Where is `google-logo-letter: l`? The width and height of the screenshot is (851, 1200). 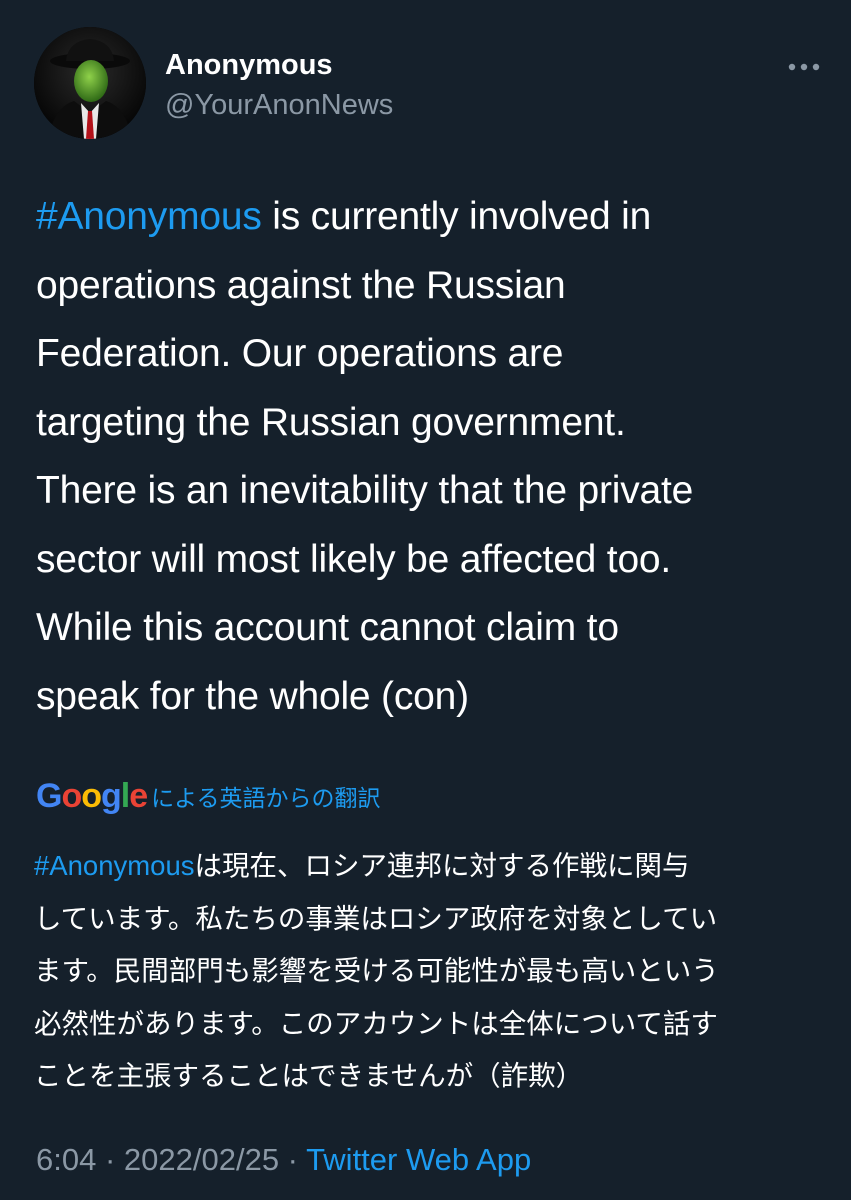
google-logo-letter: l is located at coordinates (125, 796).